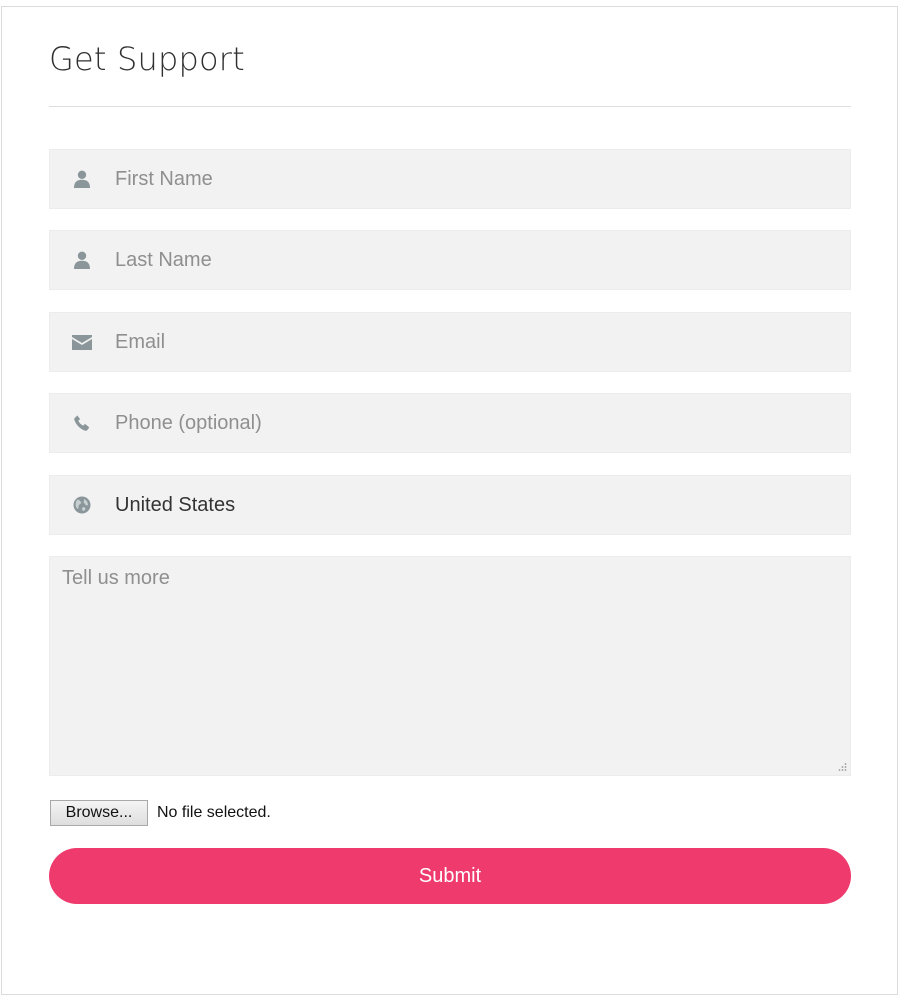 The image size is (901, 999). Describe the element at coordinates (82, 423) in the screenshot. I see `phone-icon` at that location.